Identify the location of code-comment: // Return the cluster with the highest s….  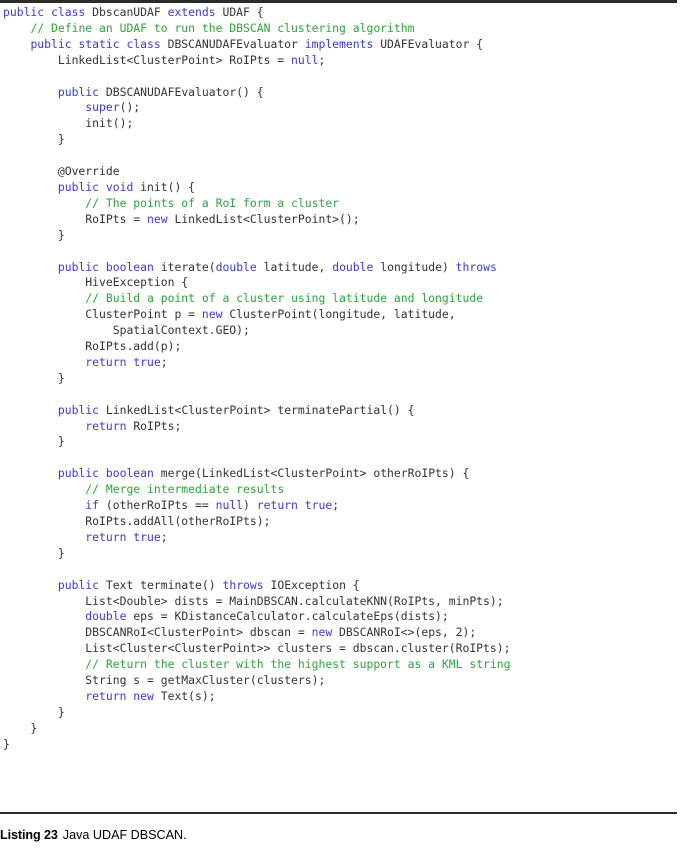
(298, 664).